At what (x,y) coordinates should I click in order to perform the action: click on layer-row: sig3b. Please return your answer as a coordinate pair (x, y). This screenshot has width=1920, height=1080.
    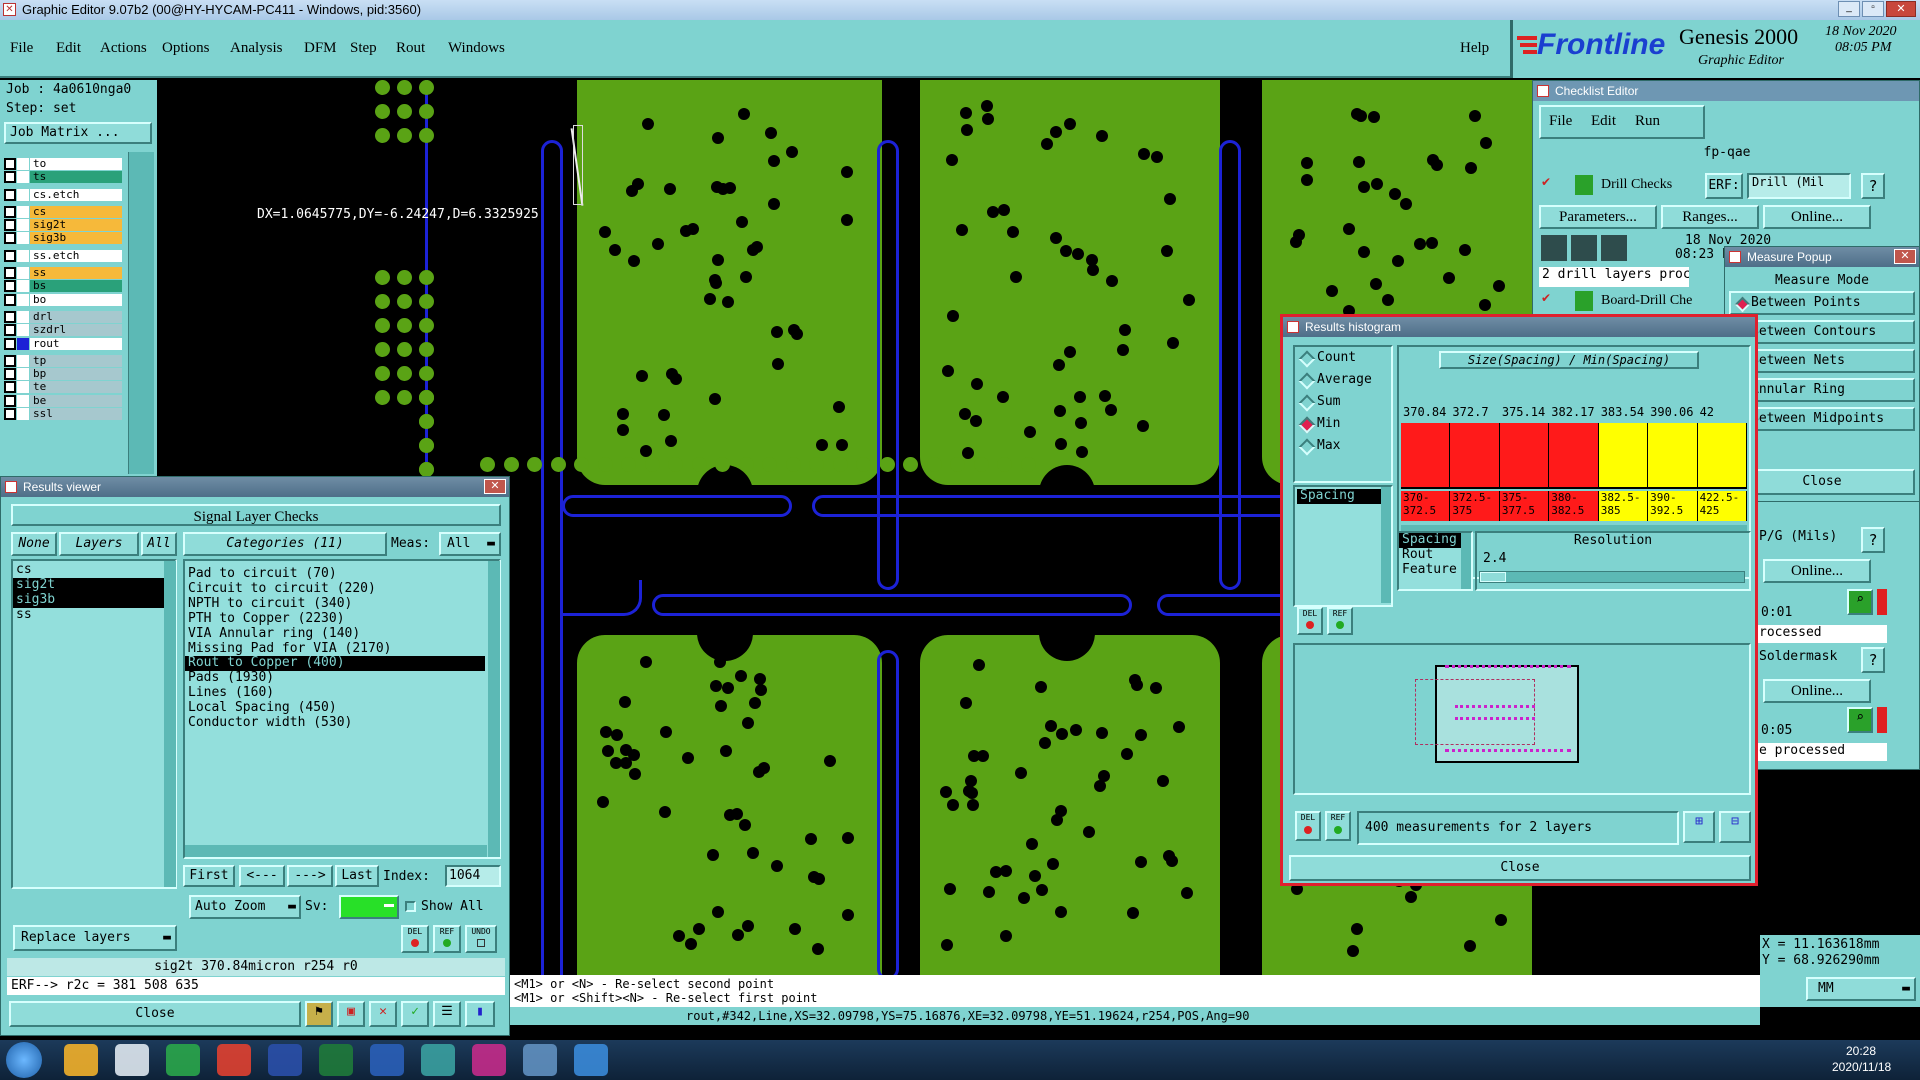
    Looking at the image, I should click on (63, 238).